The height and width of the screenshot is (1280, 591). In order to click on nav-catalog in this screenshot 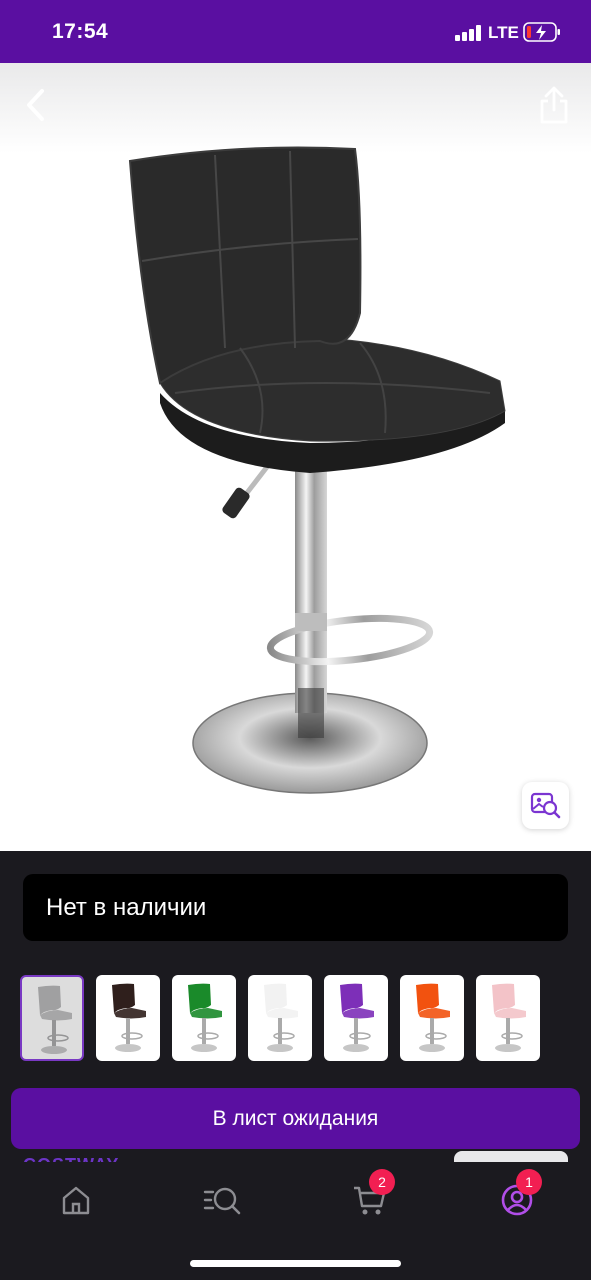, I will do `click(222, 1200)`.